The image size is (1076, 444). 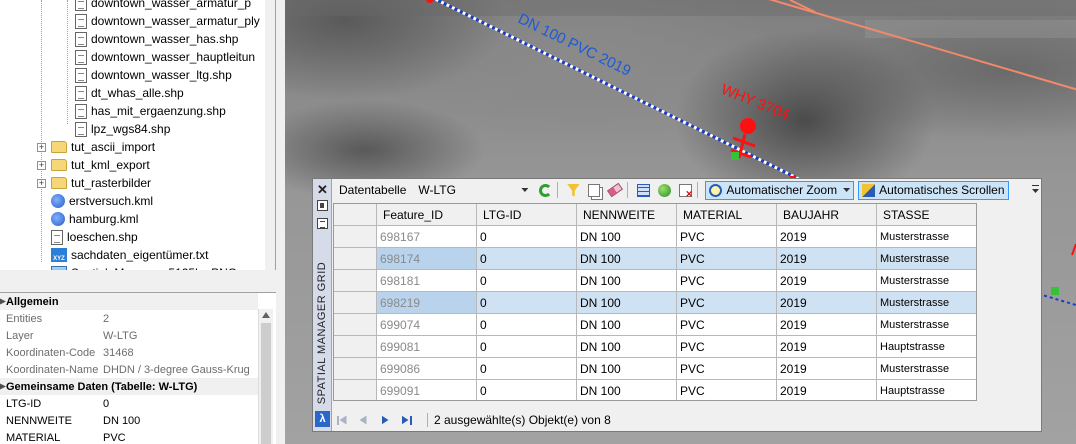 I want to click on column-header: Feature_ID, so click(x=427, y=215).